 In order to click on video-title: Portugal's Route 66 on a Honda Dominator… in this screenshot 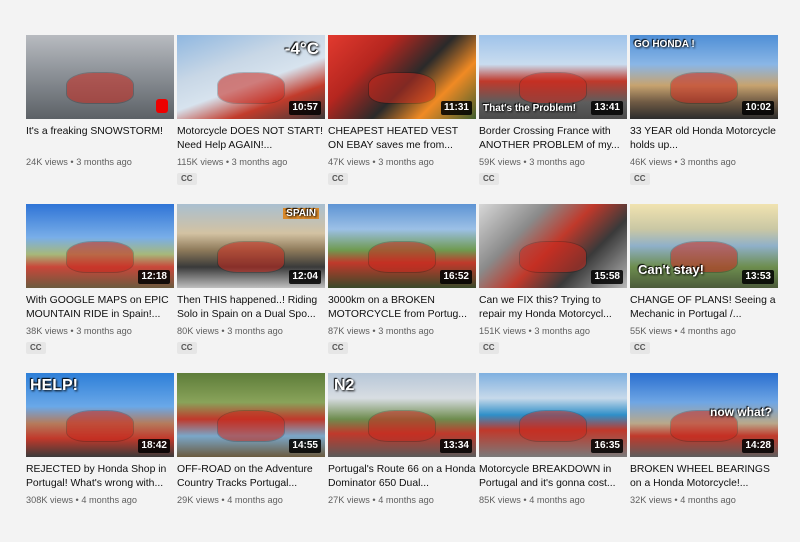, I will do `click(402, 477)`.